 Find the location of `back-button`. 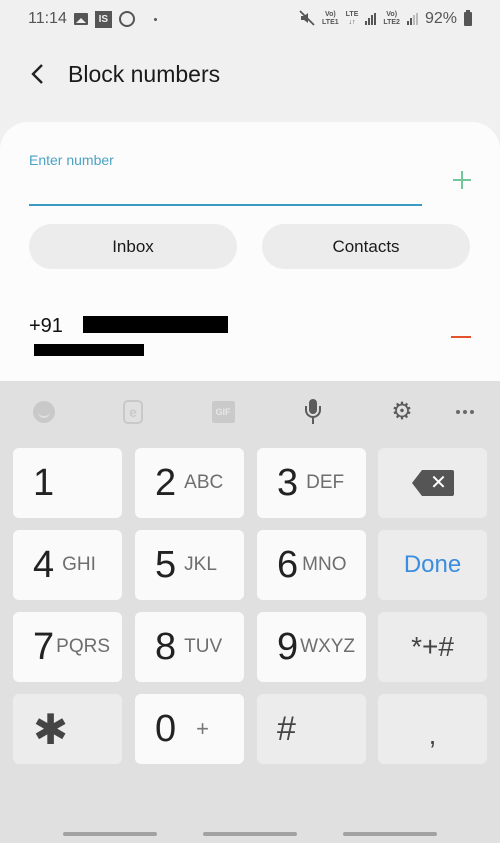

back-button is located at coordinates (38, 74).